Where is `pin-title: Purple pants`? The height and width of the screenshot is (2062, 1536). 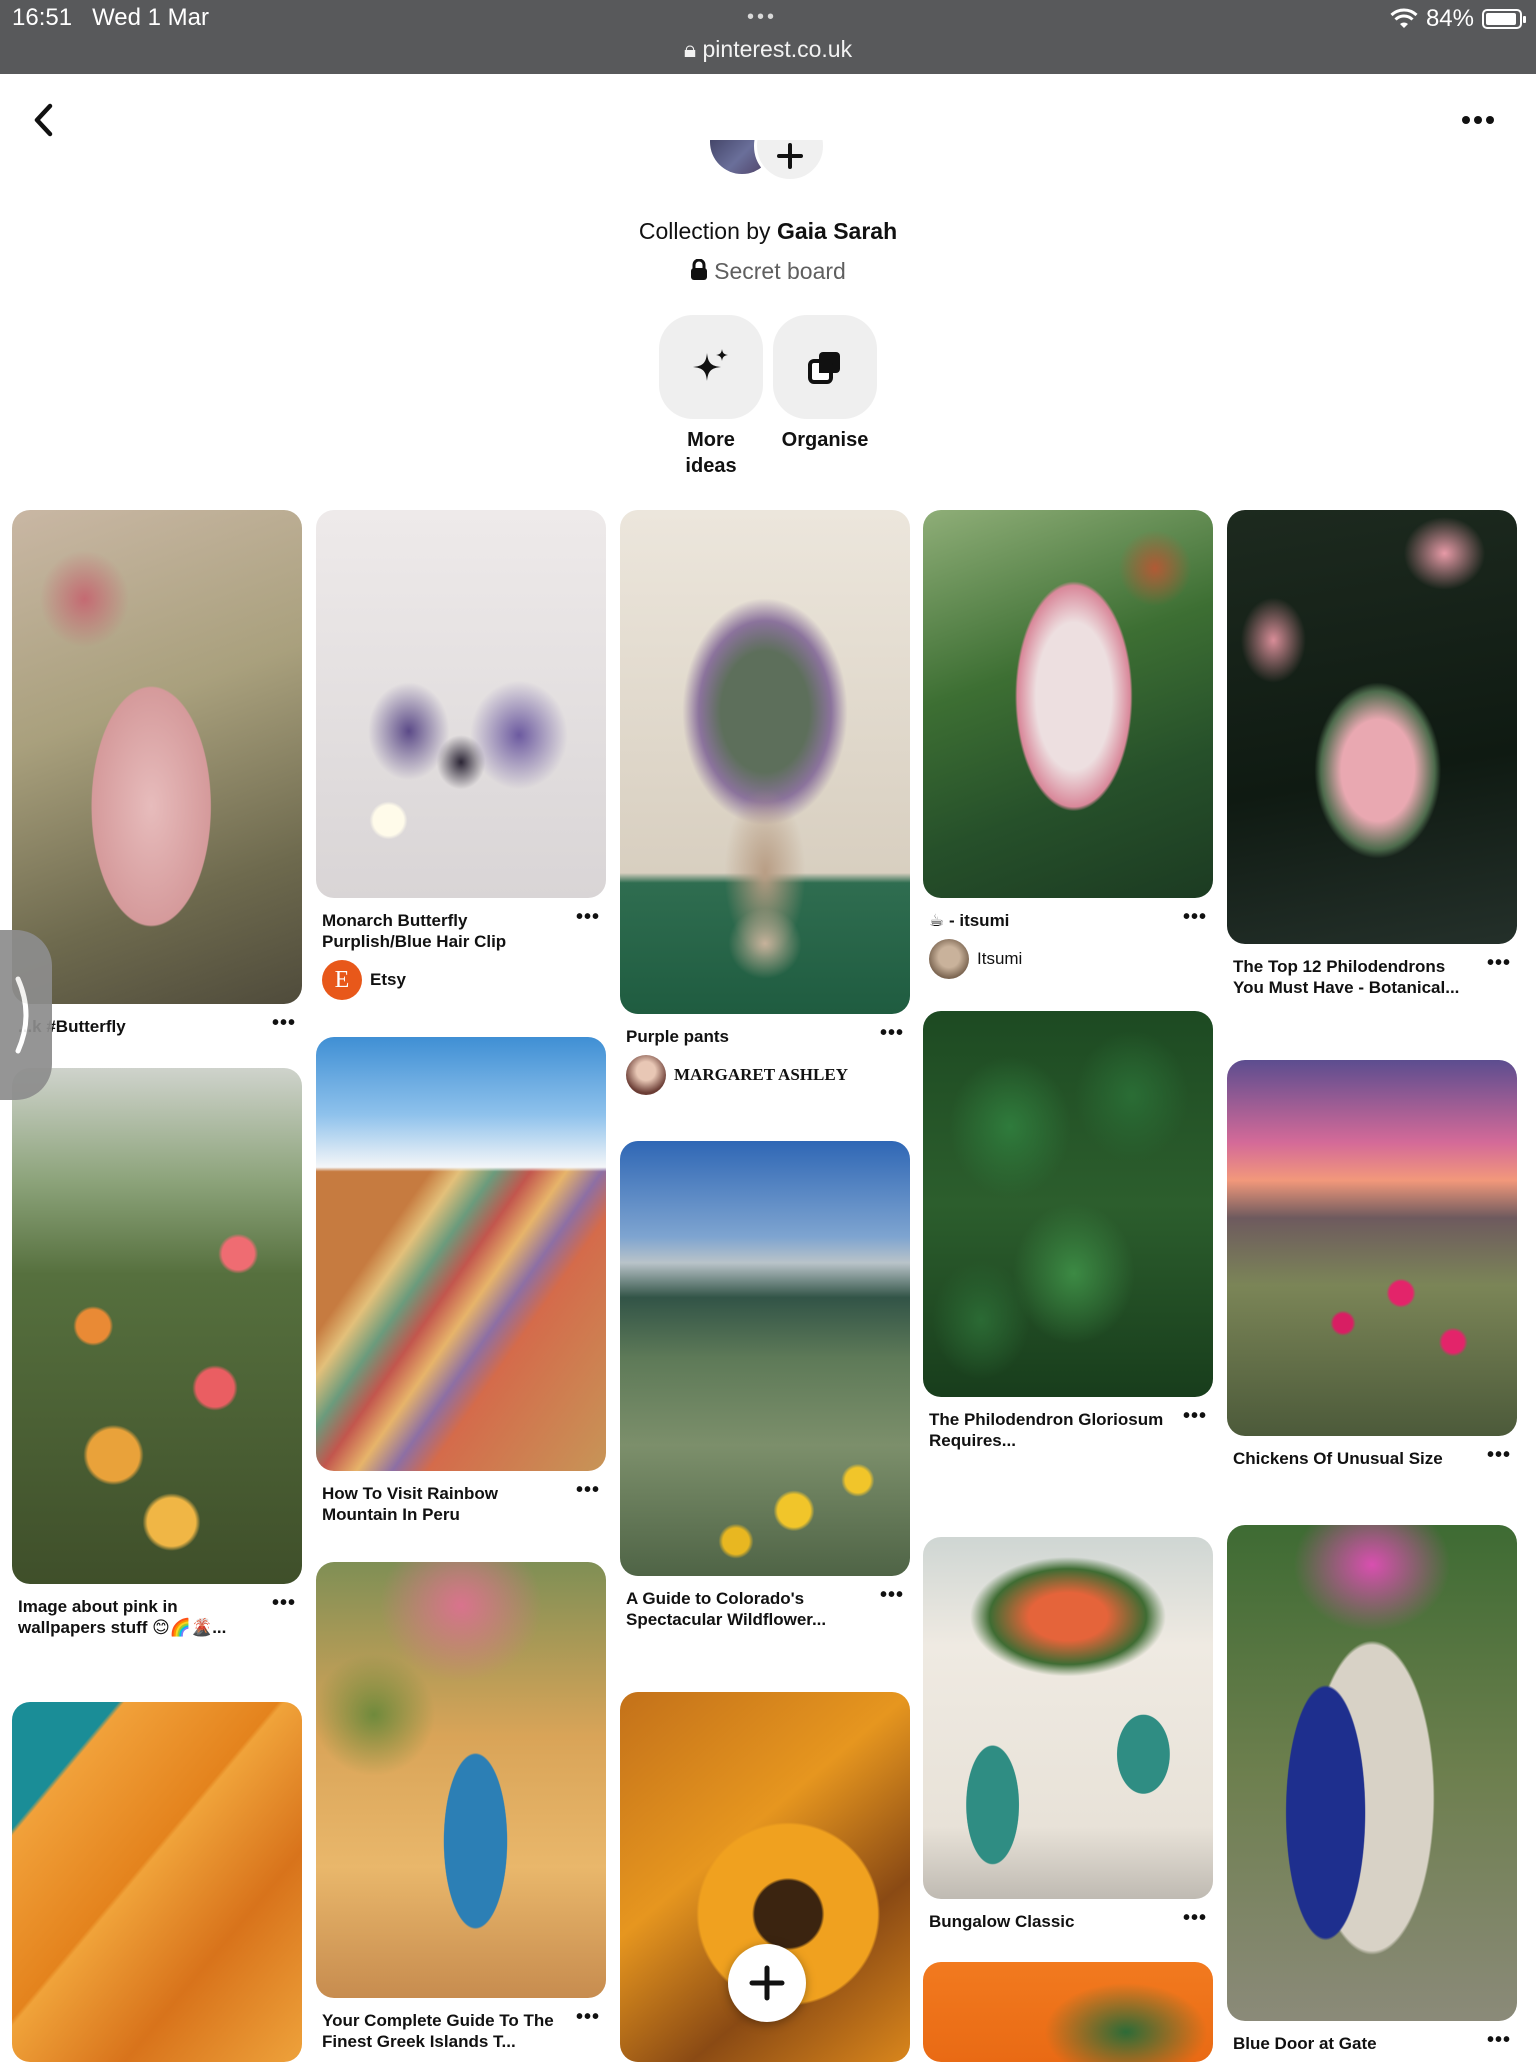 pin-title: Purple pants is located at coordinates (677, 1036).